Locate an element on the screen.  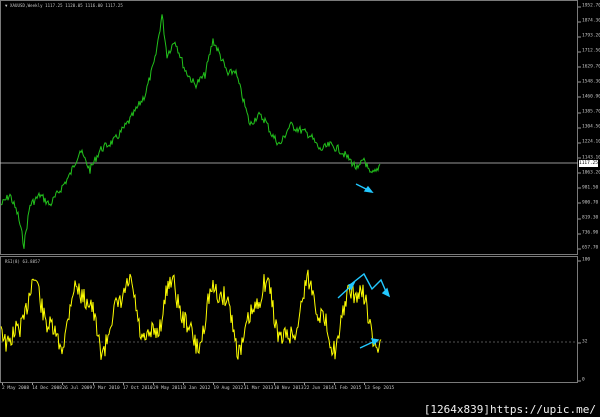
price-tick-label: 1952.70 is located at coordinates (589, 6).